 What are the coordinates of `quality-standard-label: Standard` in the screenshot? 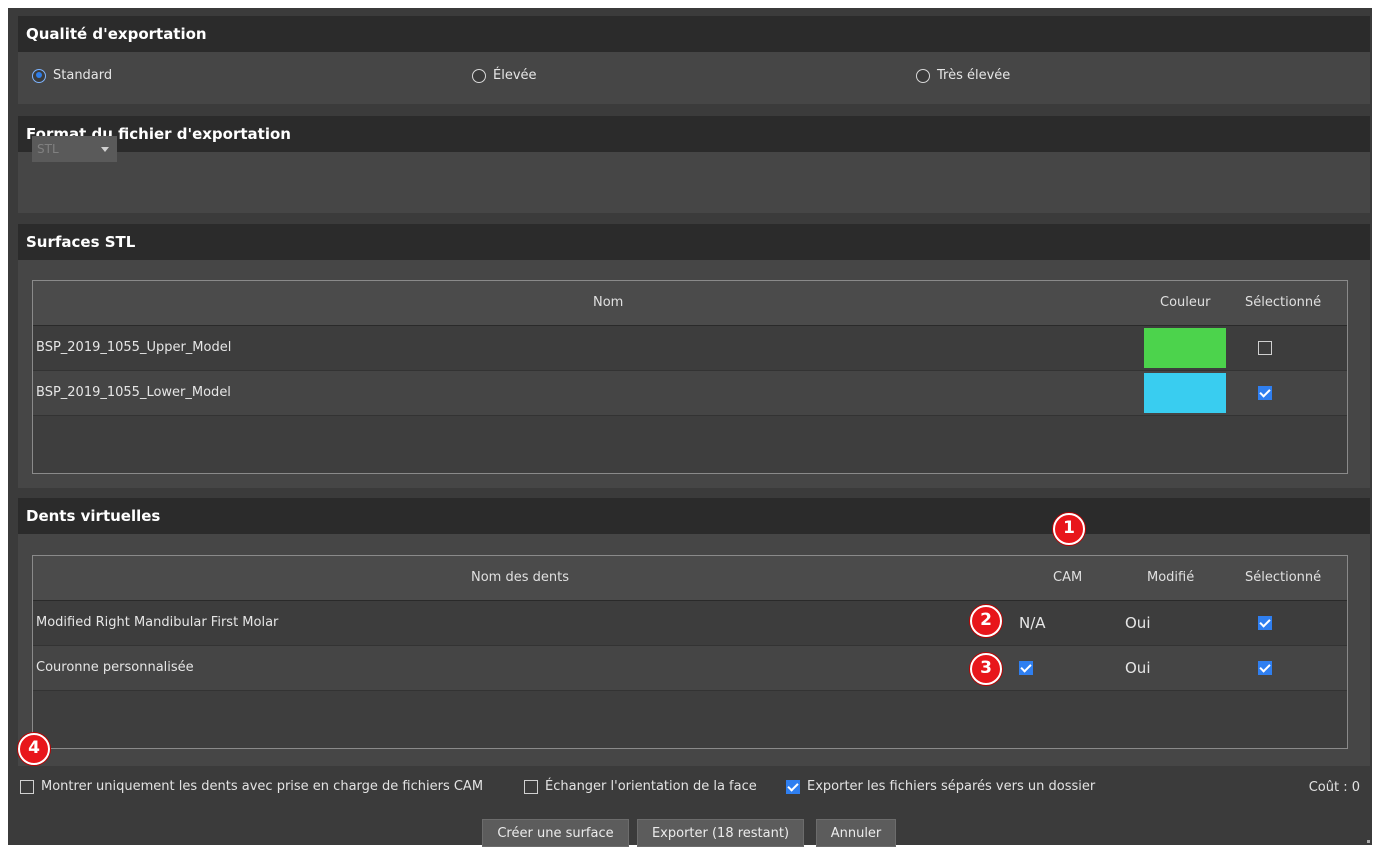 It's located at (83, 75).